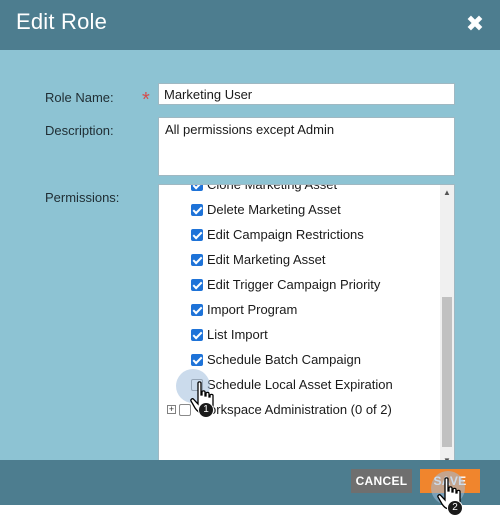  I want to click on permission-label: Edit Marketing Asset, so click(266, 259).